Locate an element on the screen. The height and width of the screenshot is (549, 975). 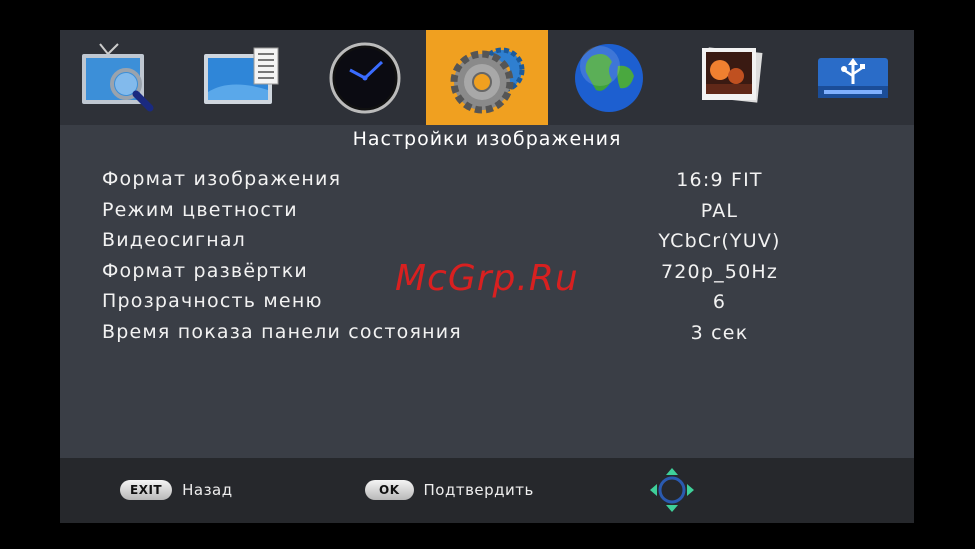
ok-hint: OK Подтвердить is located at coordinates (449, 490).